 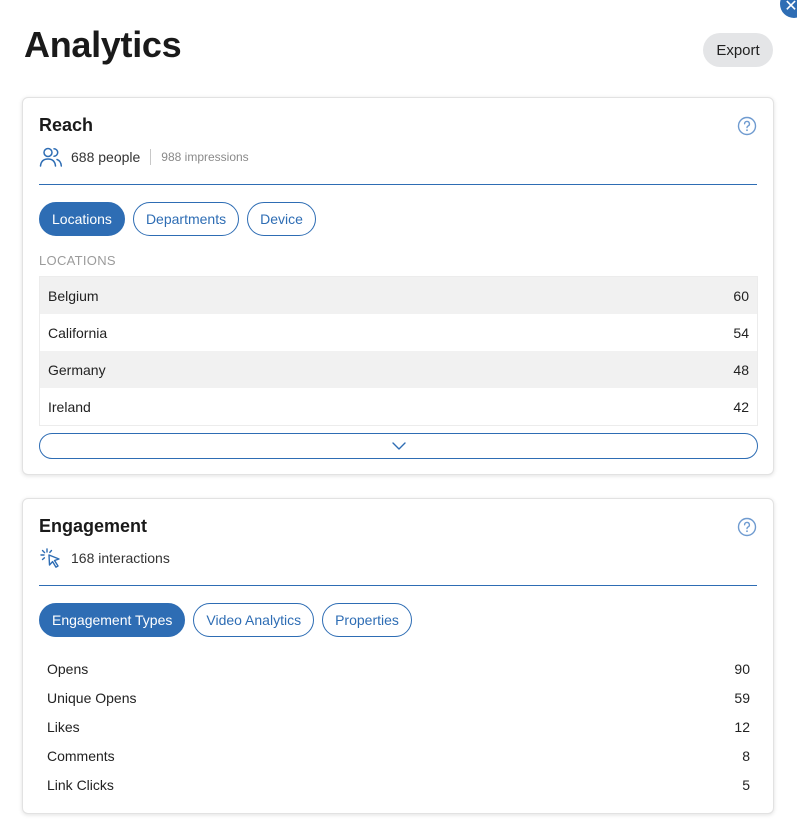 I want to click on list-item: Likes 12, so click(x=398, y=726).